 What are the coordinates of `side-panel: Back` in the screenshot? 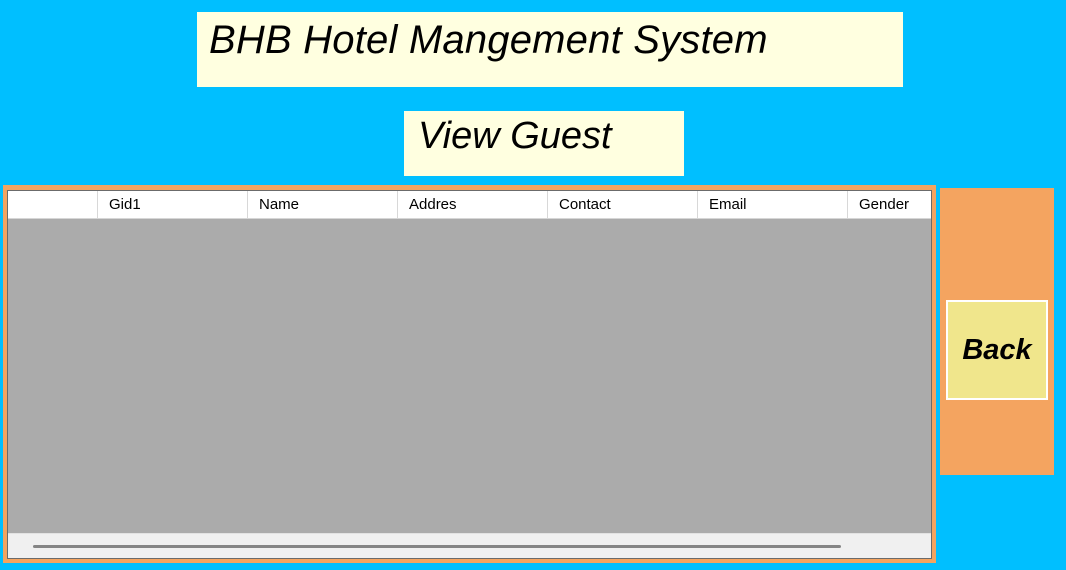 It's located at (997, 331).